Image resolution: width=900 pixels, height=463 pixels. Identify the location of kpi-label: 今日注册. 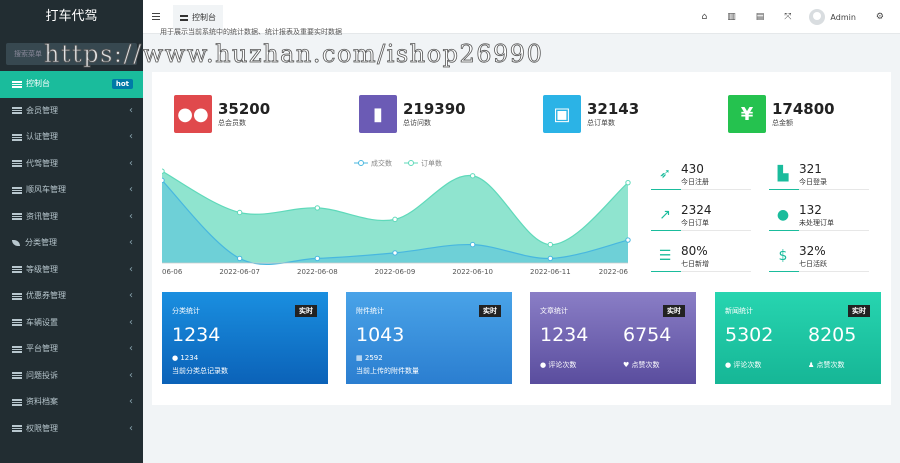
(695, 182).